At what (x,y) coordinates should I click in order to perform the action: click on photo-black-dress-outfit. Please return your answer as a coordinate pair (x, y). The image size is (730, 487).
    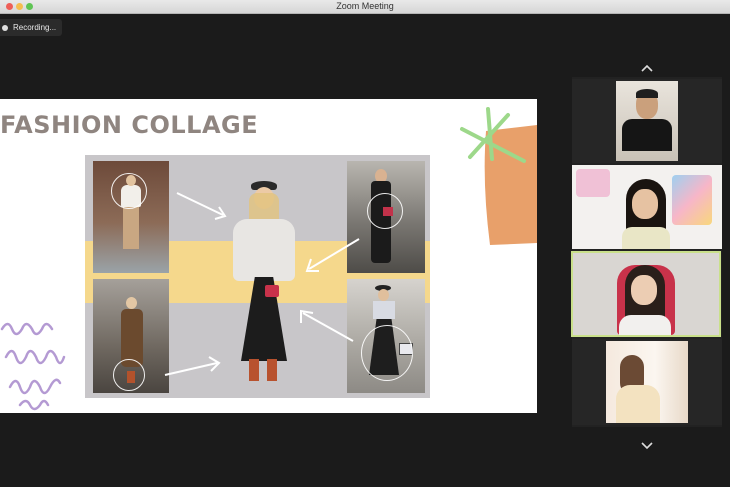
    Looking at the image, I should click on (386, 336).